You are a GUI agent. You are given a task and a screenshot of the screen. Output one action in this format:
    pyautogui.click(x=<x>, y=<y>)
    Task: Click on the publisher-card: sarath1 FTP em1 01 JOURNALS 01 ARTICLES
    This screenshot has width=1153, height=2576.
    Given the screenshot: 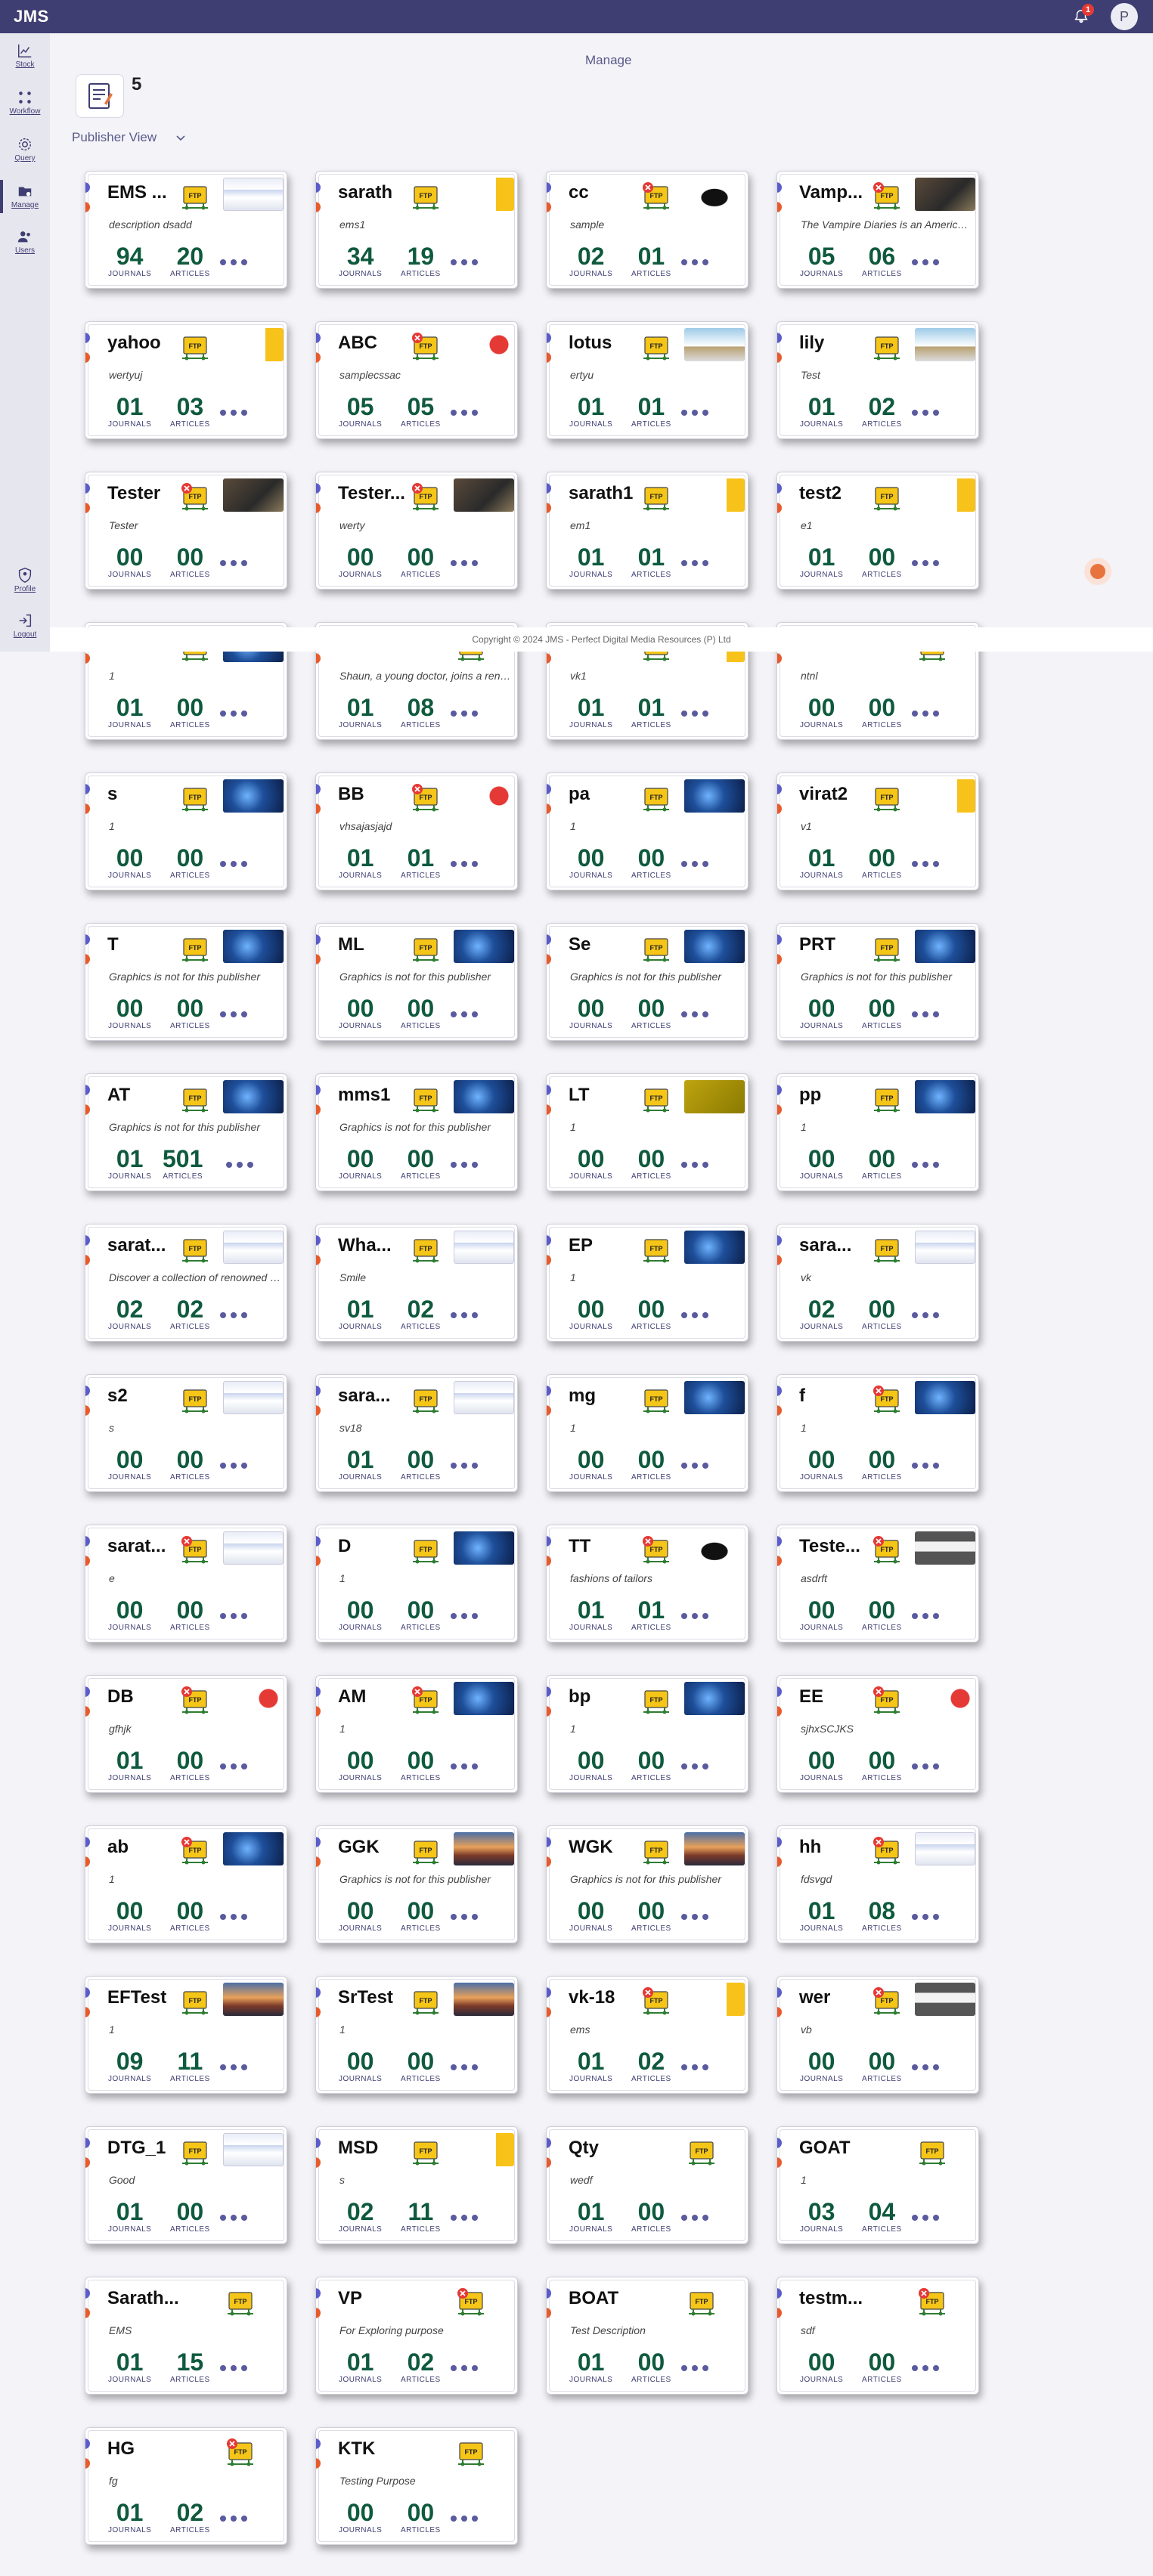 What is the action you would take?
    pyautogui.click(x=647, y=531)
    